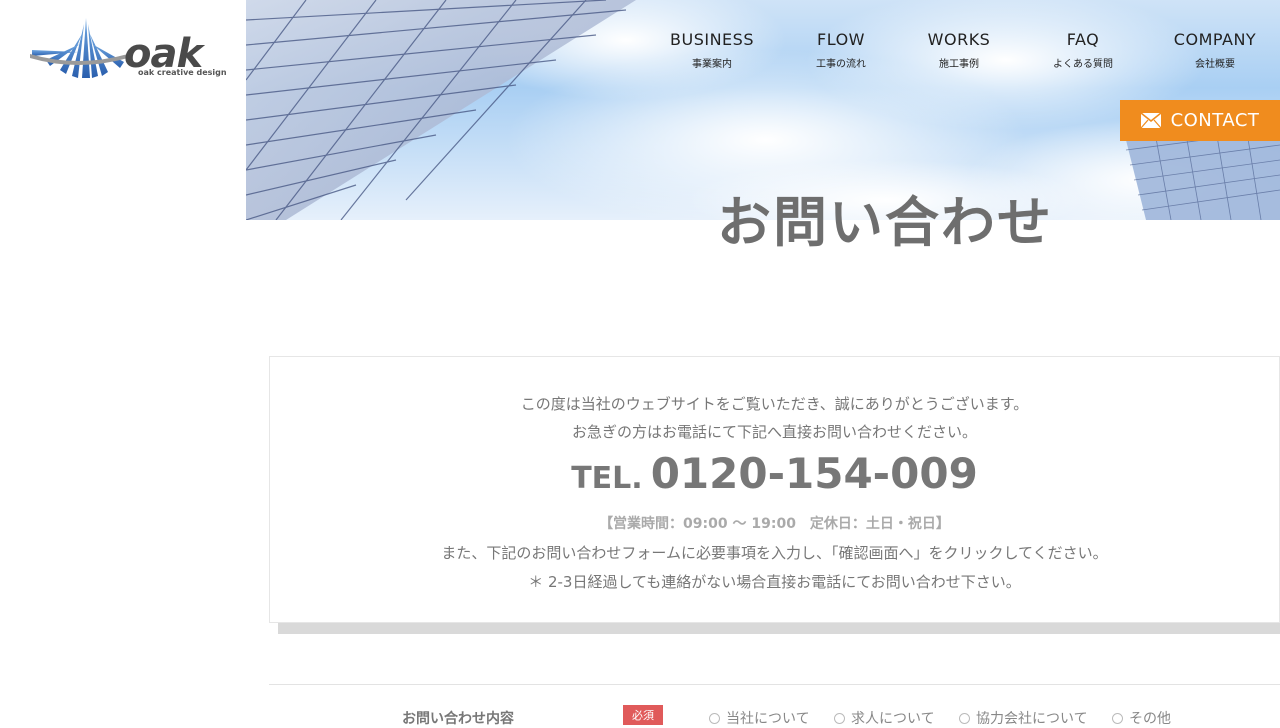  What do you see at coordinates (1032, 719) in the screenshot?
I see `radio-option-label: 協力会社について` at bounding box center [1032, 719].